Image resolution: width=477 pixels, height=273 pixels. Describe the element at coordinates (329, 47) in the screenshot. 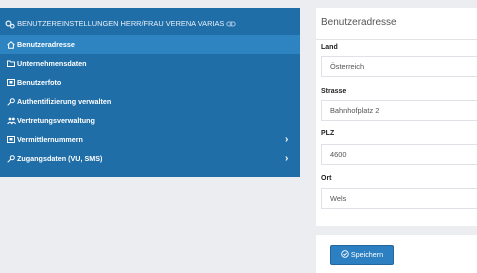

I see `land-label: Land` at that location.